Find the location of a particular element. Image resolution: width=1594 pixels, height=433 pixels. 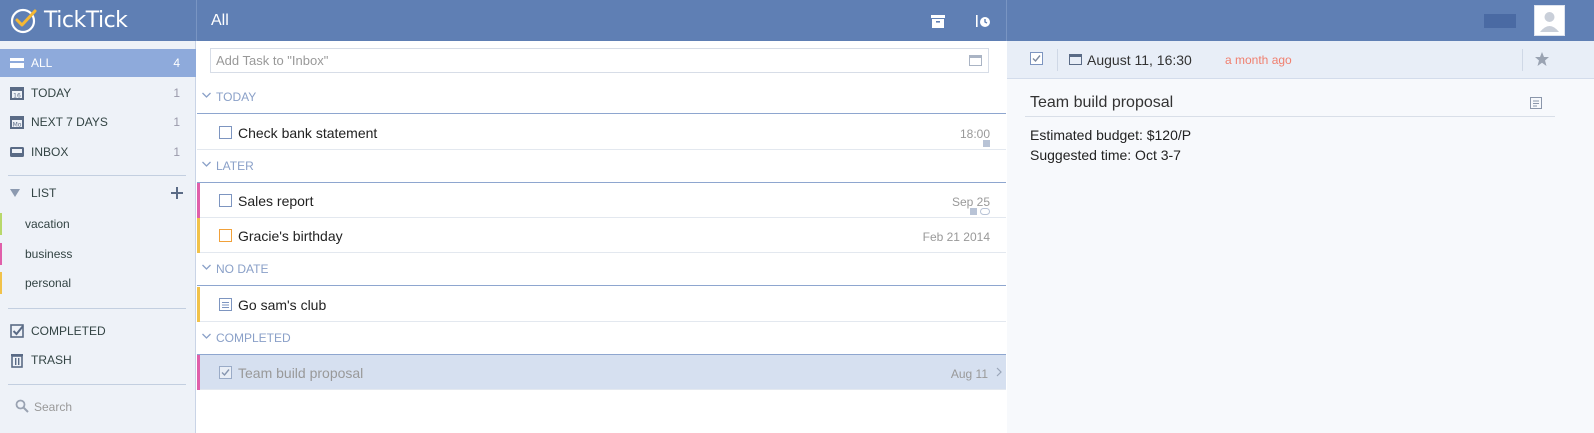

sidebar-list-personal: personal is located at coordinates (98, 283).